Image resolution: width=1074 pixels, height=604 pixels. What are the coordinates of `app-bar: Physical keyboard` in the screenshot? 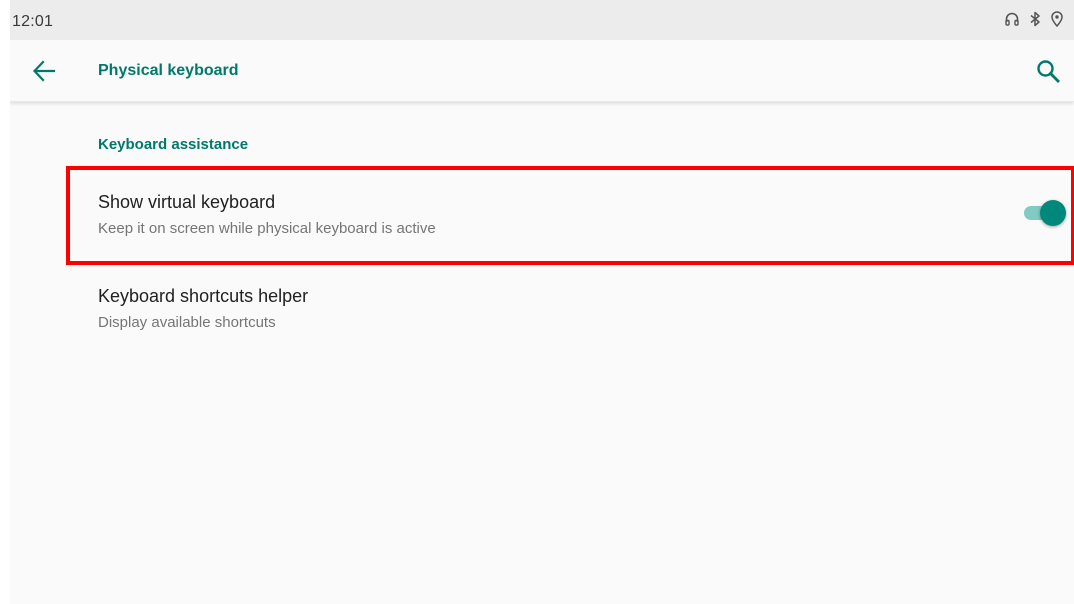 It's located at (542, 71).